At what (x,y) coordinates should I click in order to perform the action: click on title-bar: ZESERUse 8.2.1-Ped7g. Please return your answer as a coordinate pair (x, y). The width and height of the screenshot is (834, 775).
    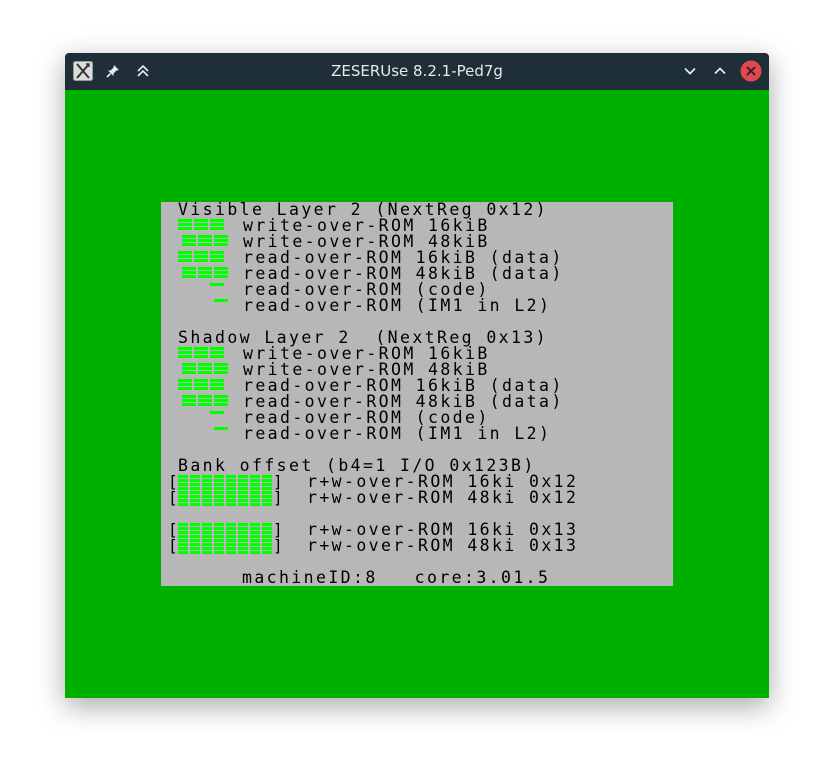
    Looking at the image, I should click on (417, 71).